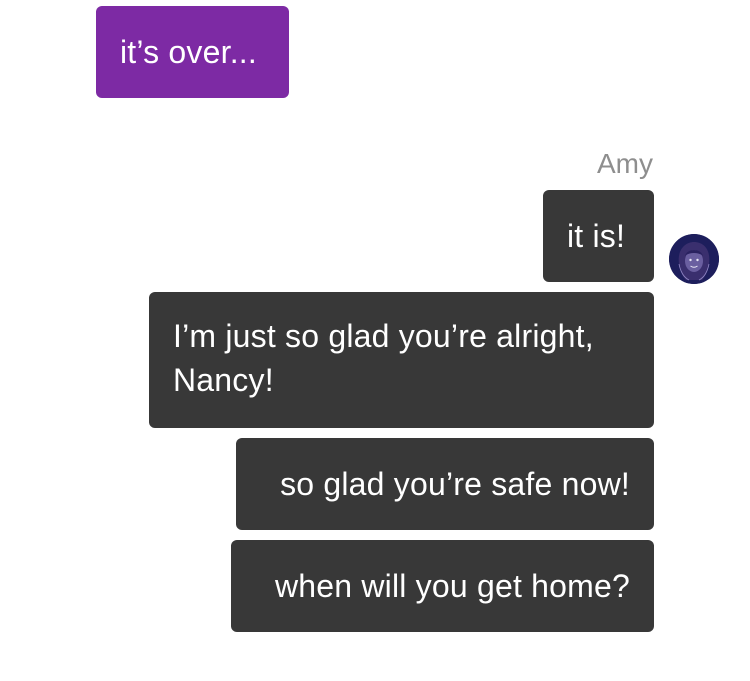  I want to click on message-bubble-incoming: so glad you’re safe now!, so click(445, 484).